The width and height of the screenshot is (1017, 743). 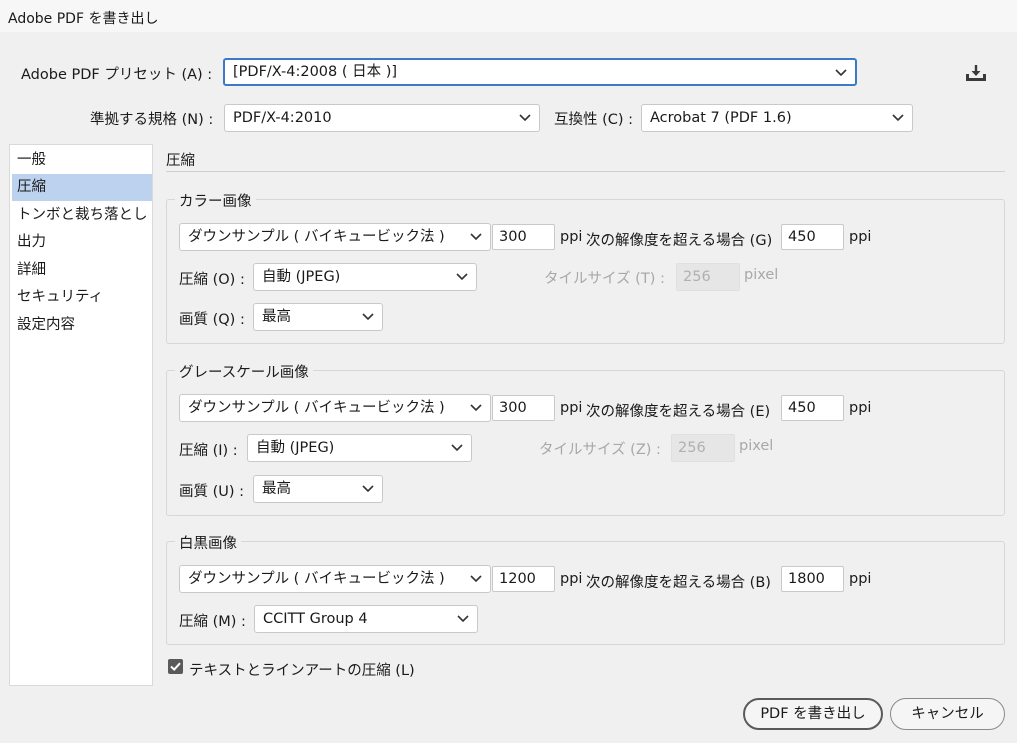 I want to click on mono-above-input: 1800, so click(x=812, y=579).